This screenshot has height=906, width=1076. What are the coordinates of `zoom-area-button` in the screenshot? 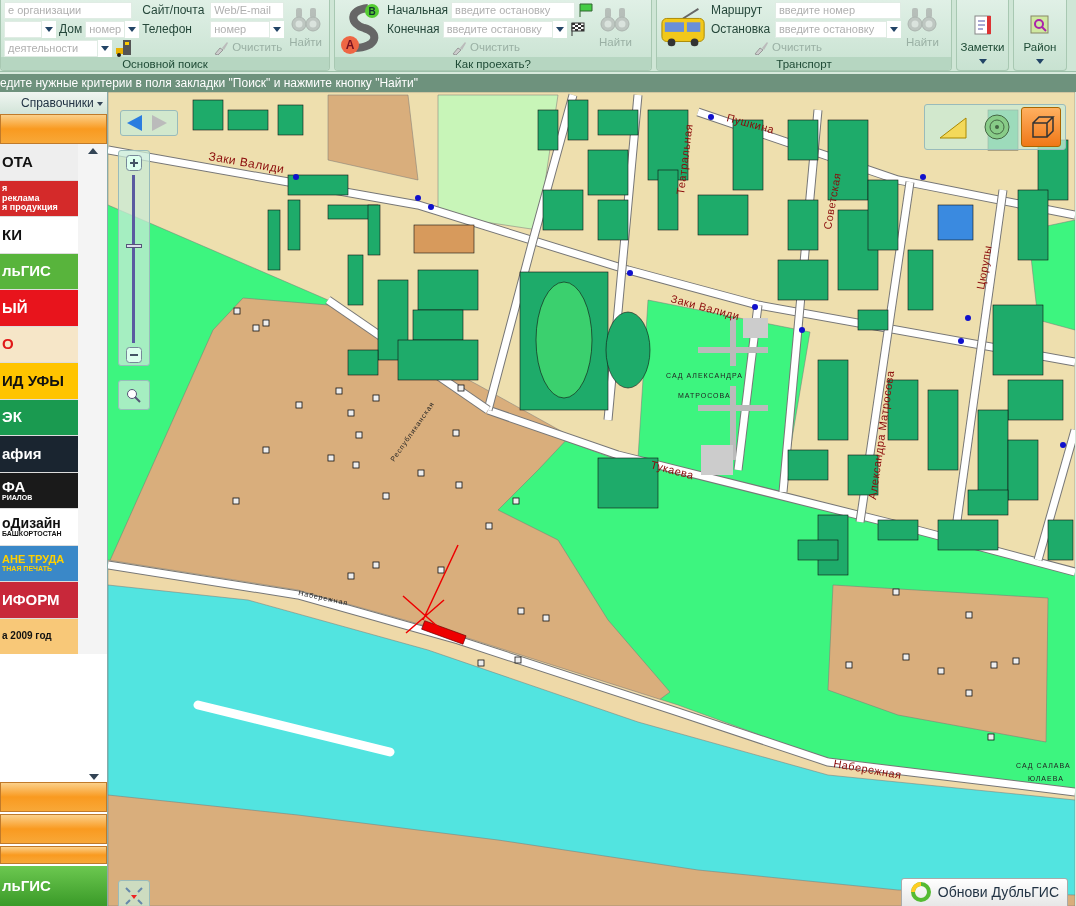 It's located at (134, 395).